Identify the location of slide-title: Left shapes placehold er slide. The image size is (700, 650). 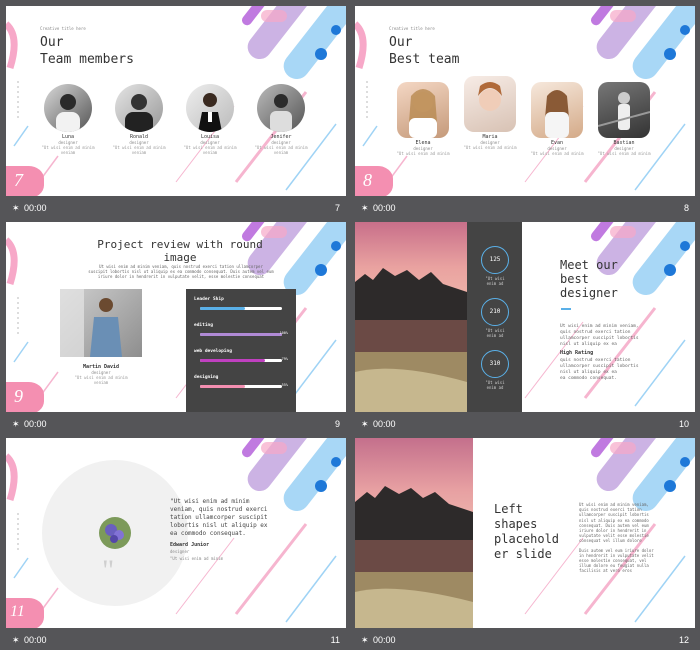
(527, 531).